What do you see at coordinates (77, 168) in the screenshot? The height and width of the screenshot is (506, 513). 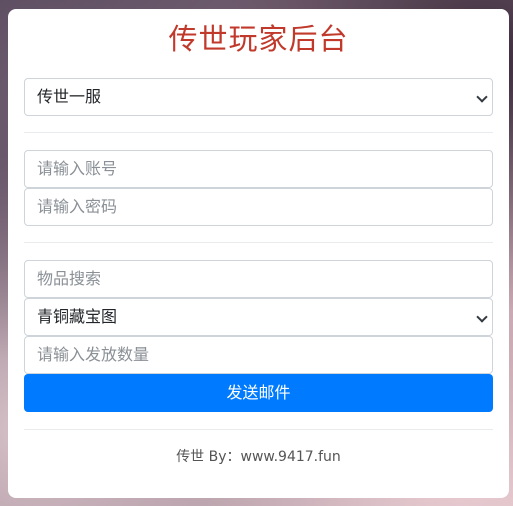 I see `account-input-placeholder: 请输入账号` at bounding box center [77, 168].